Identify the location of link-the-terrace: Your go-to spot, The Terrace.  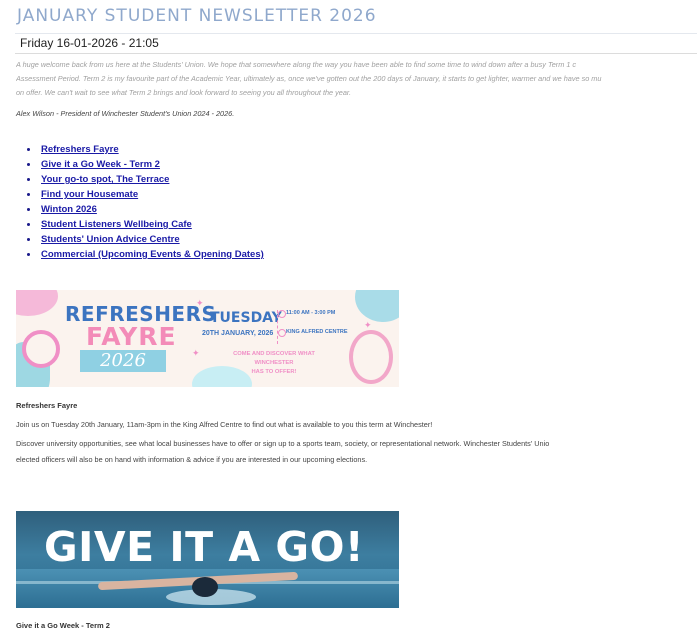
(105, 179).